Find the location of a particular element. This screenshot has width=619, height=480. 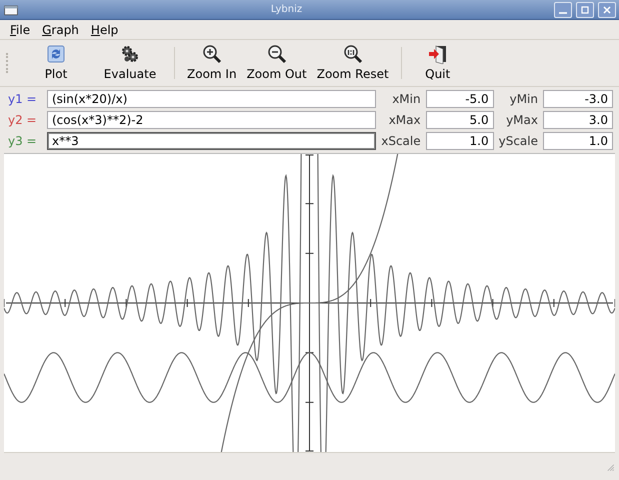

function-label: y1 = is located at coordinates (23, 99).